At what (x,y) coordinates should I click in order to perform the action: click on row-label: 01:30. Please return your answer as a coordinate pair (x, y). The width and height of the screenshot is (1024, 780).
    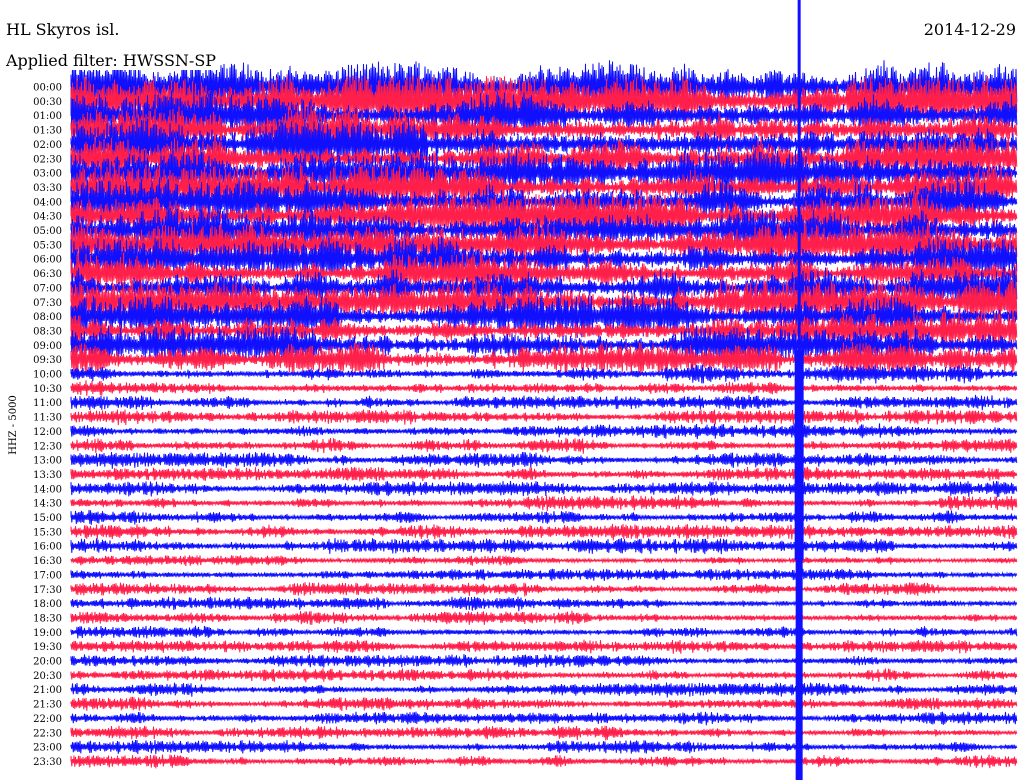
    Looking at the image, I should click on (47, 131).